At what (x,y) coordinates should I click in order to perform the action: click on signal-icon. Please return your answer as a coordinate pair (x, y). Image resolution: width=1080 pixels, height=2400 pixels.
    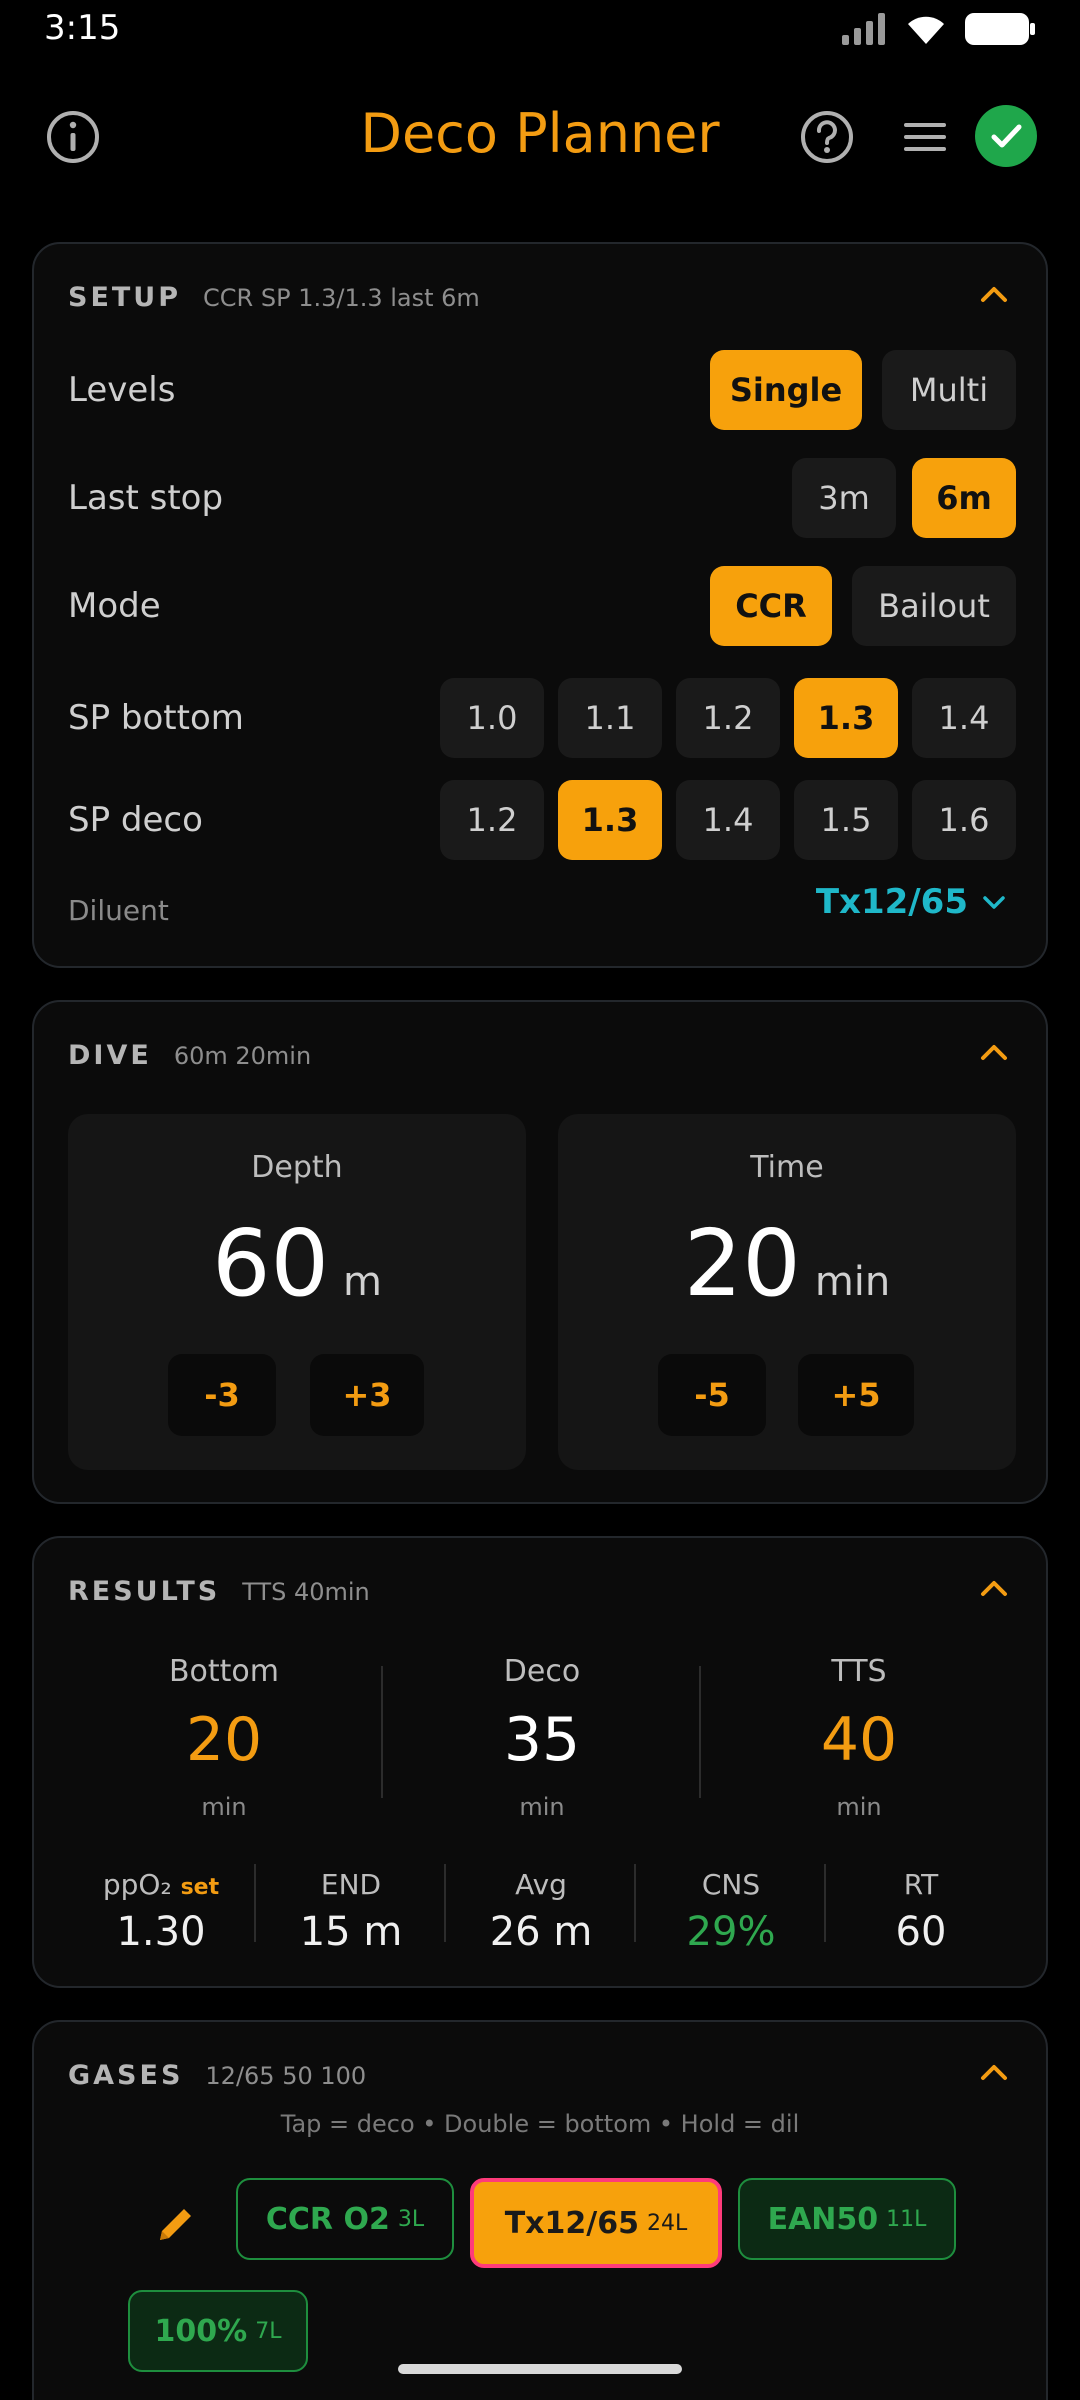
    Looking at the image, I should click on (863, 29).